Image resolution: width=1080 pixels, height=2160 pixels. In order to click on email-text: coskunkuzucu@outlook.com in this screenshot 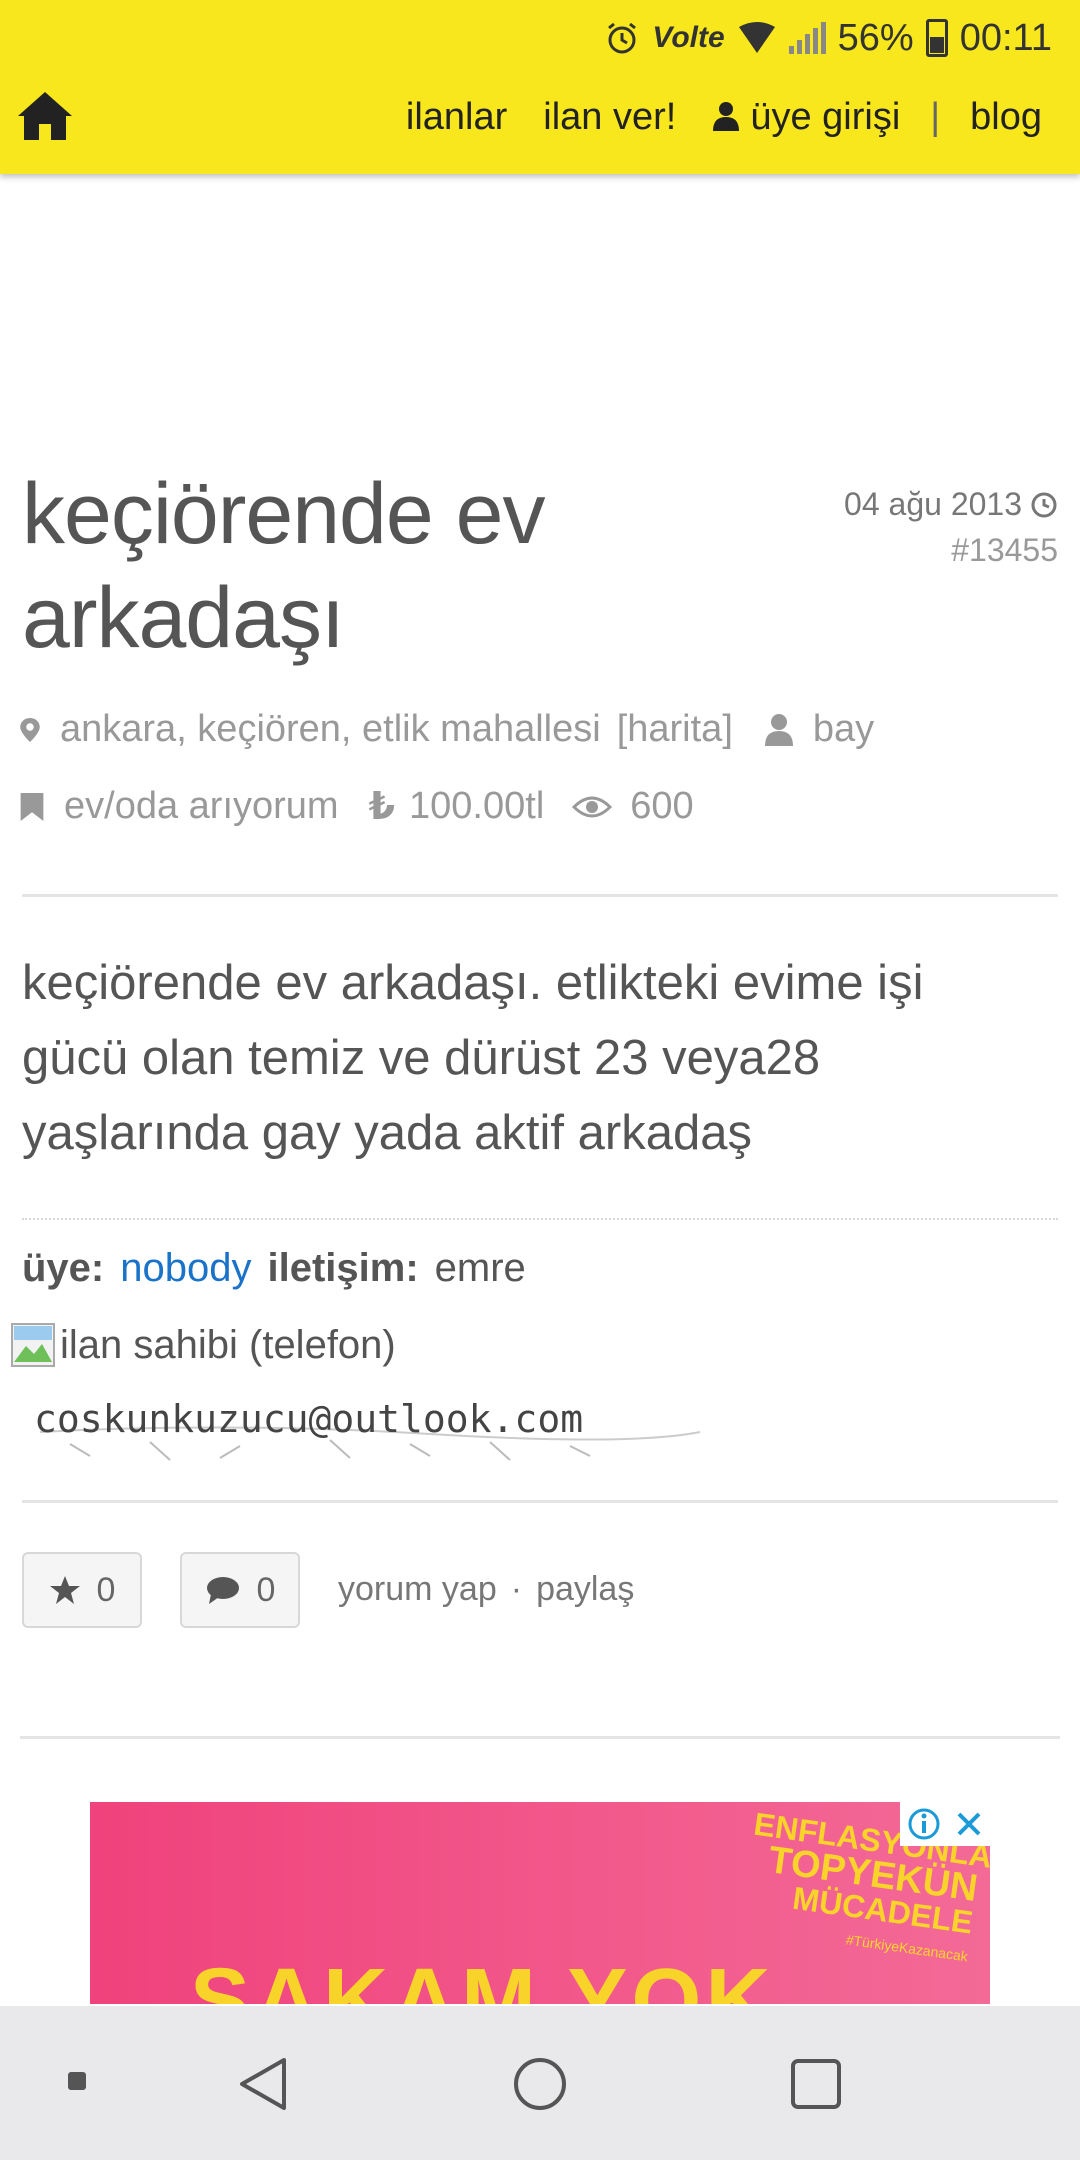, I will do `click(308, 1419)`.